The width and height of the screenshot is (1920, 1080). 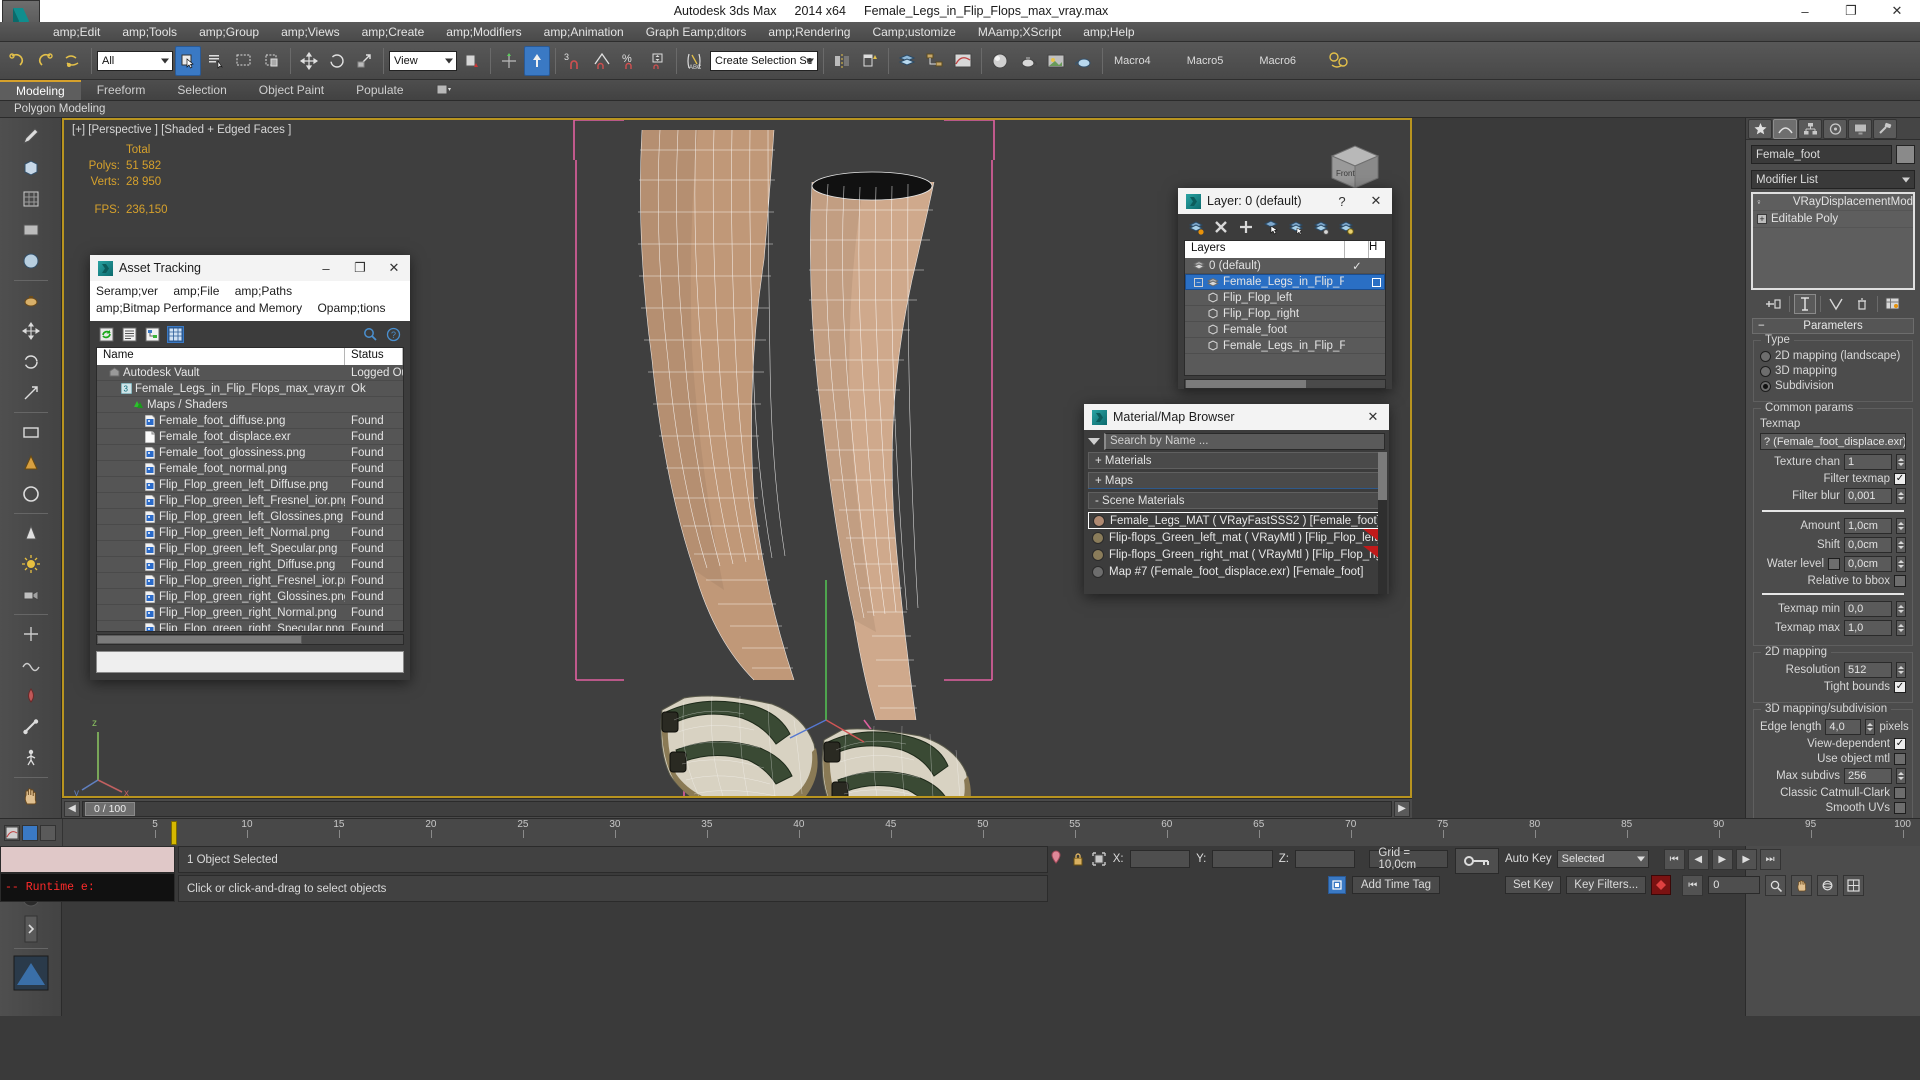 I want to click on asset-table-row: Female_foot_glossiness.png Found, so click(x=250, y=453).